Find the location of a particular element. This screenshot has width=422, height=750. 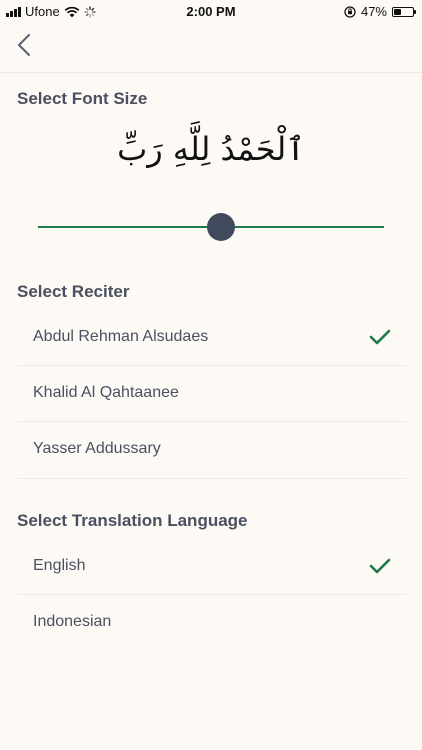

reciter-title: Select Reciter is located at coordinates (73, 291).